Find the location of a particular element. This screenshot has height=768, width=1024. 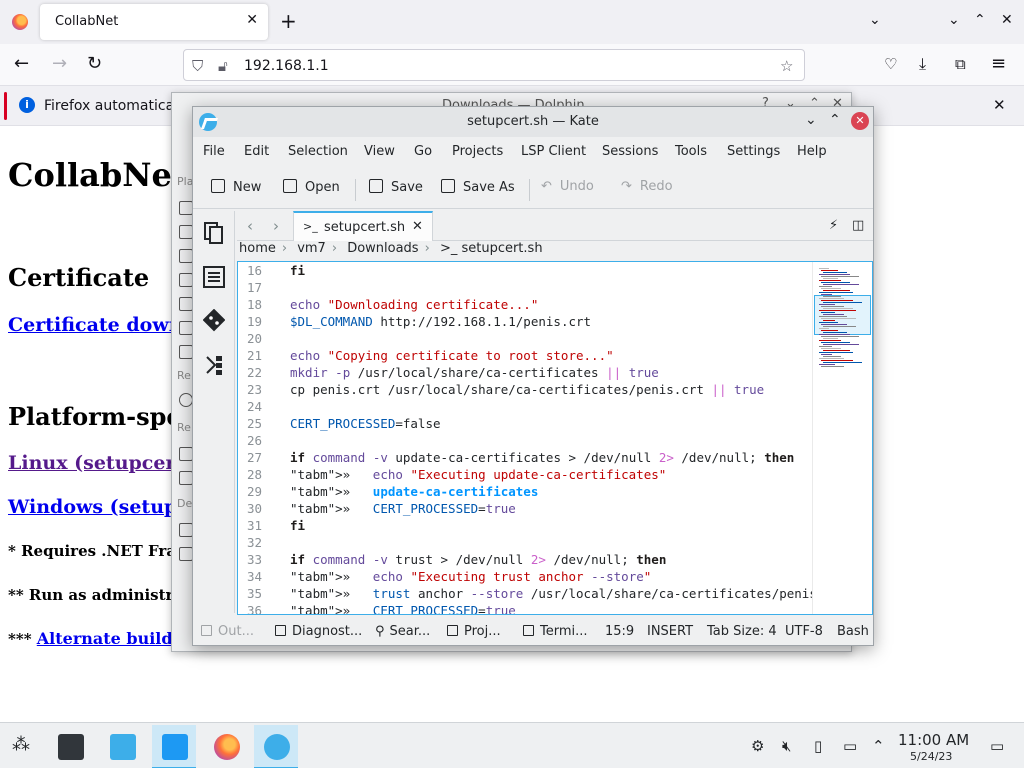

undo-button: ↶ Undo is located at coordinates (567, 186).